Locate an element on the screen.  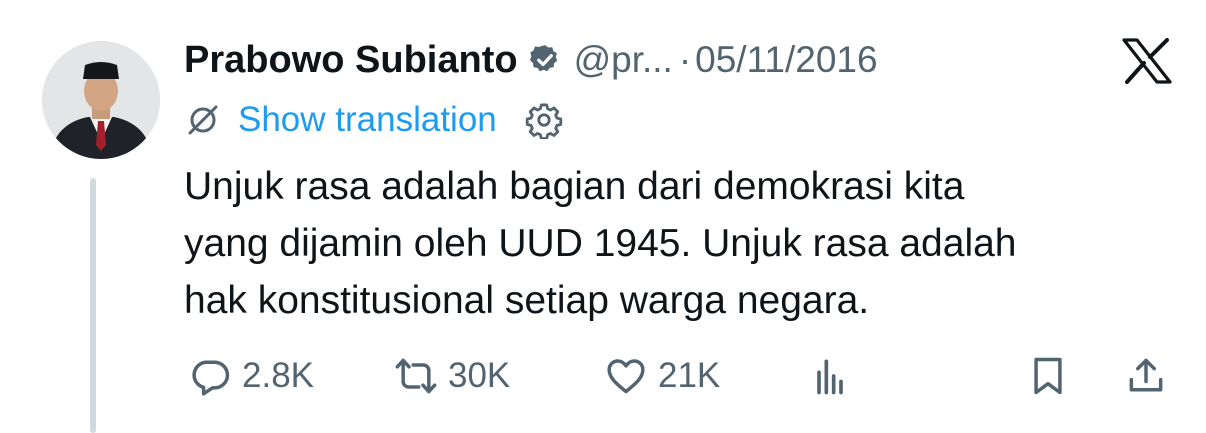
avatar is located at coordinates (101, 100).